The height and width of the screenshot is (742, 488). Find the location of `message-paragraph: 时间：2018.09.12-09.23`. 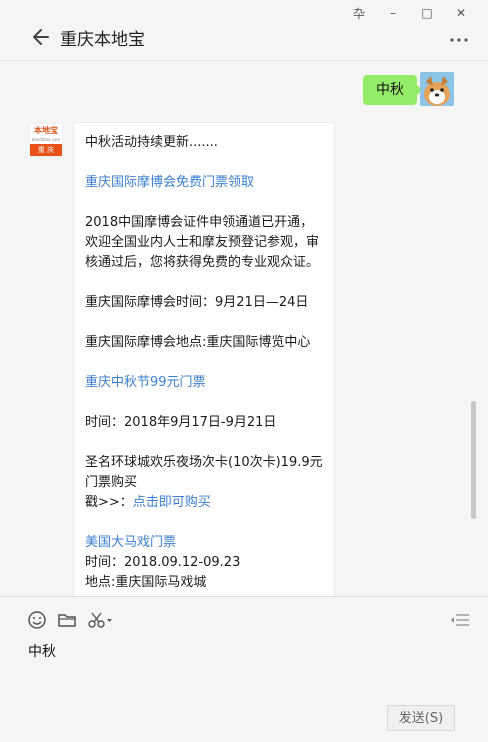

message-paragraph: 时间：2018.09.12-09.23 is located at coordinates (163, 562).